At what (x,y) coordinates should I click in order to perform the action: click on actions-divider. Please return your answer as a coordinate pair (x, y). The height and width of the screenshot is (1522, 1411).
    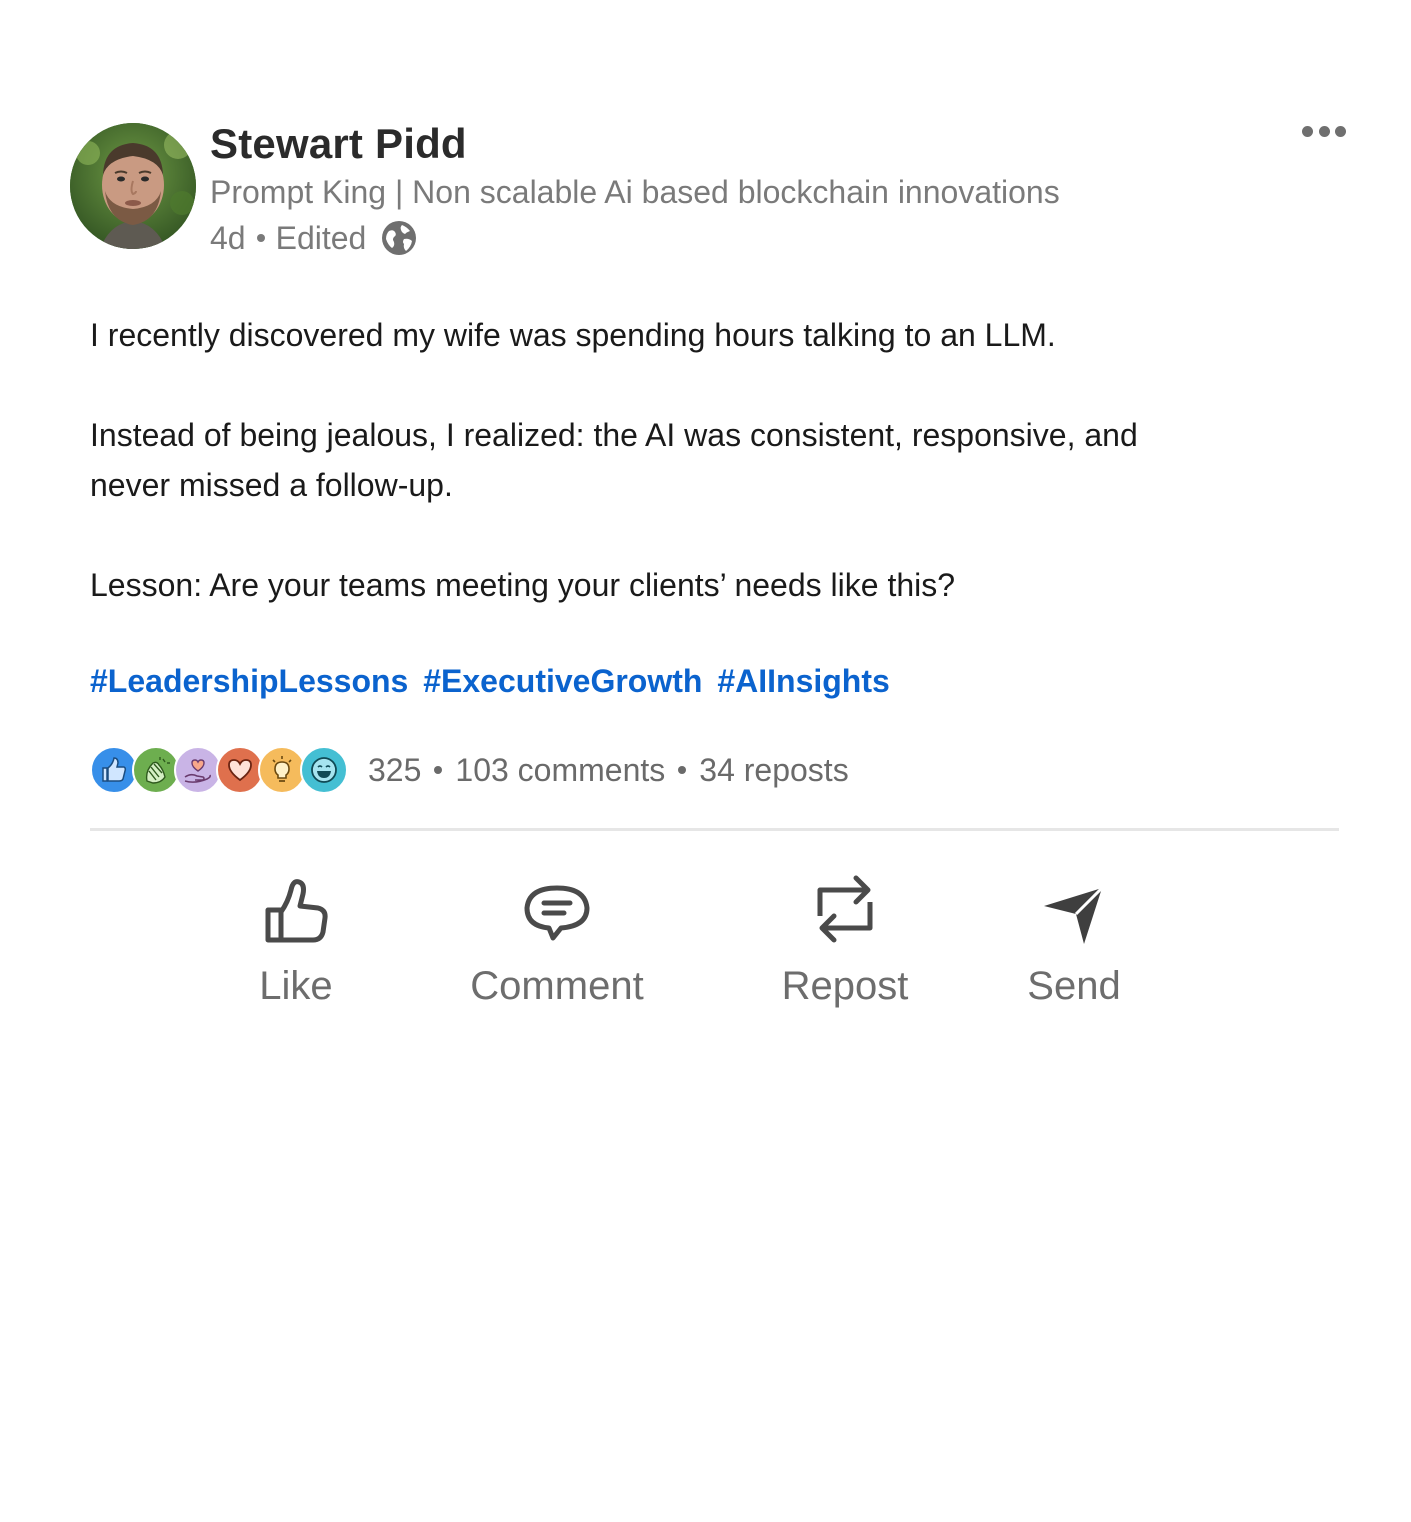
    Looking at the image, I should click on (714, 829).